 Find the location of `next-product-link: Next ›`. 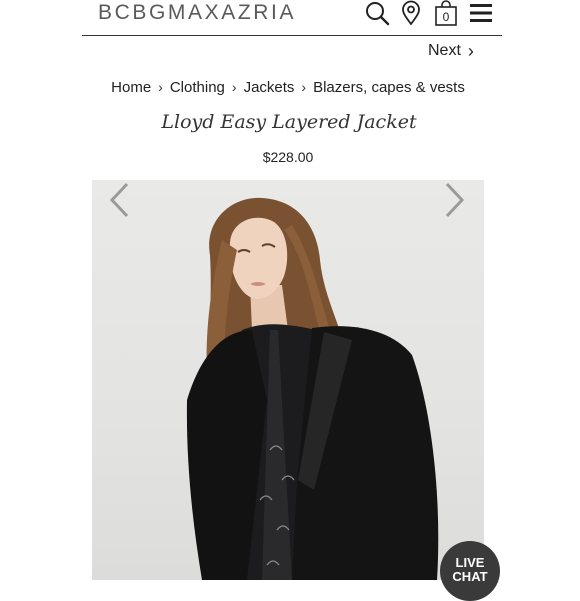

next-product-link: Next › is located at coordinates (451, 51).